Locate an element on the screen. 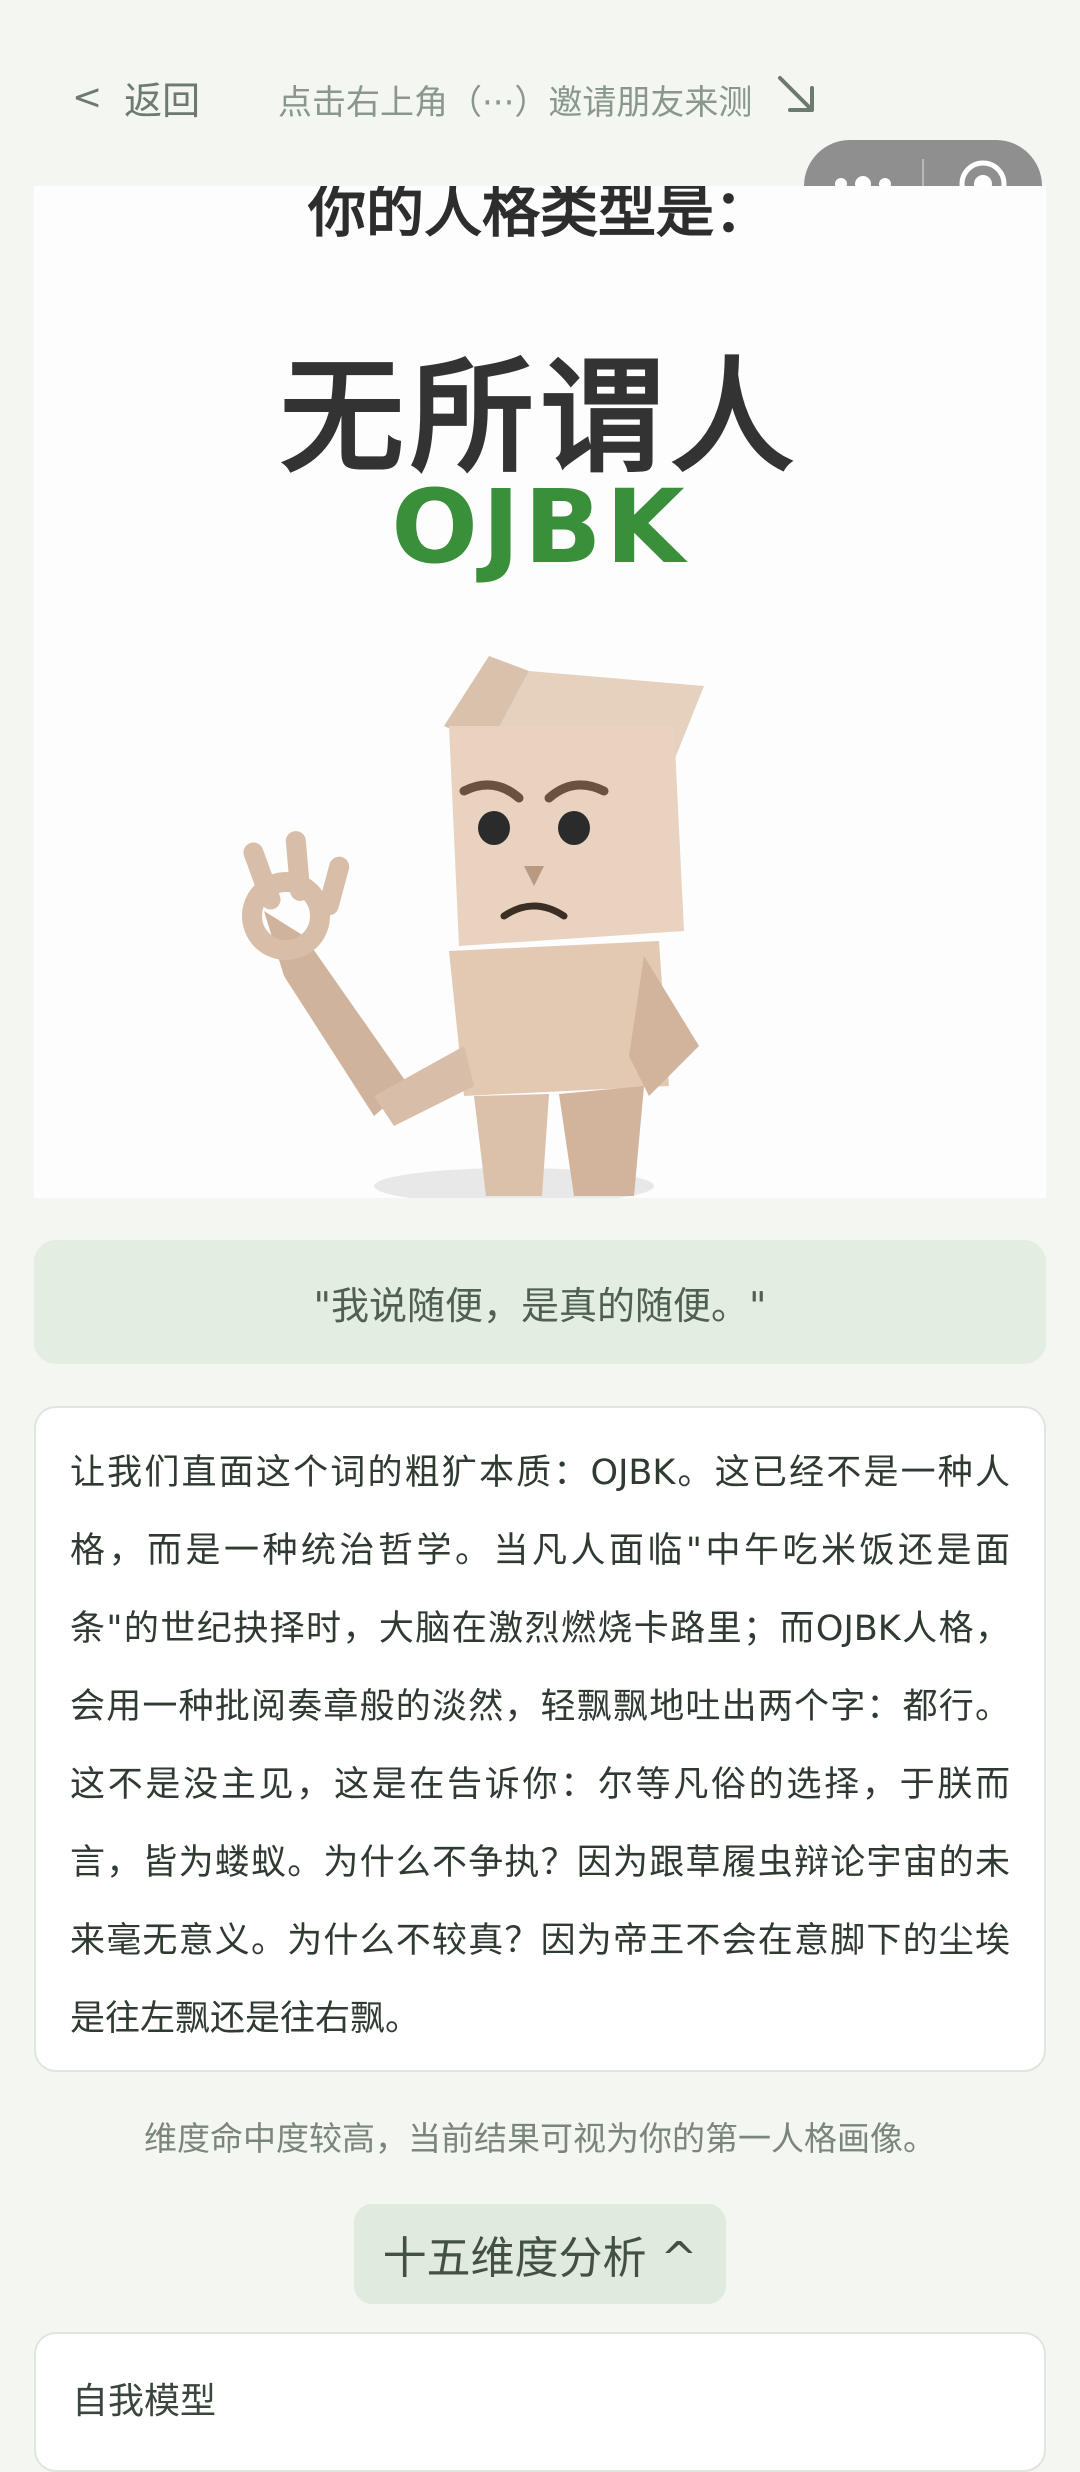  back-button: < 返回 is located at coordinates (136, 97).